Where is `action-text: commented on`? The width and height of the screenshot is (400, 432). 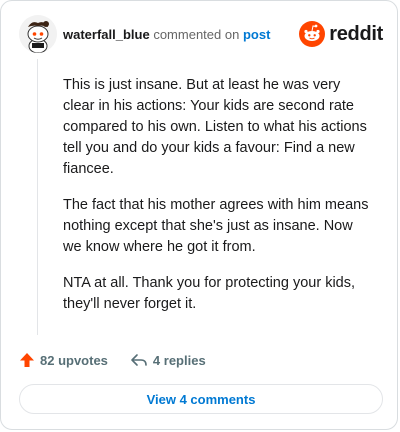
action-text: commented on is located at coordinates (196, 34).